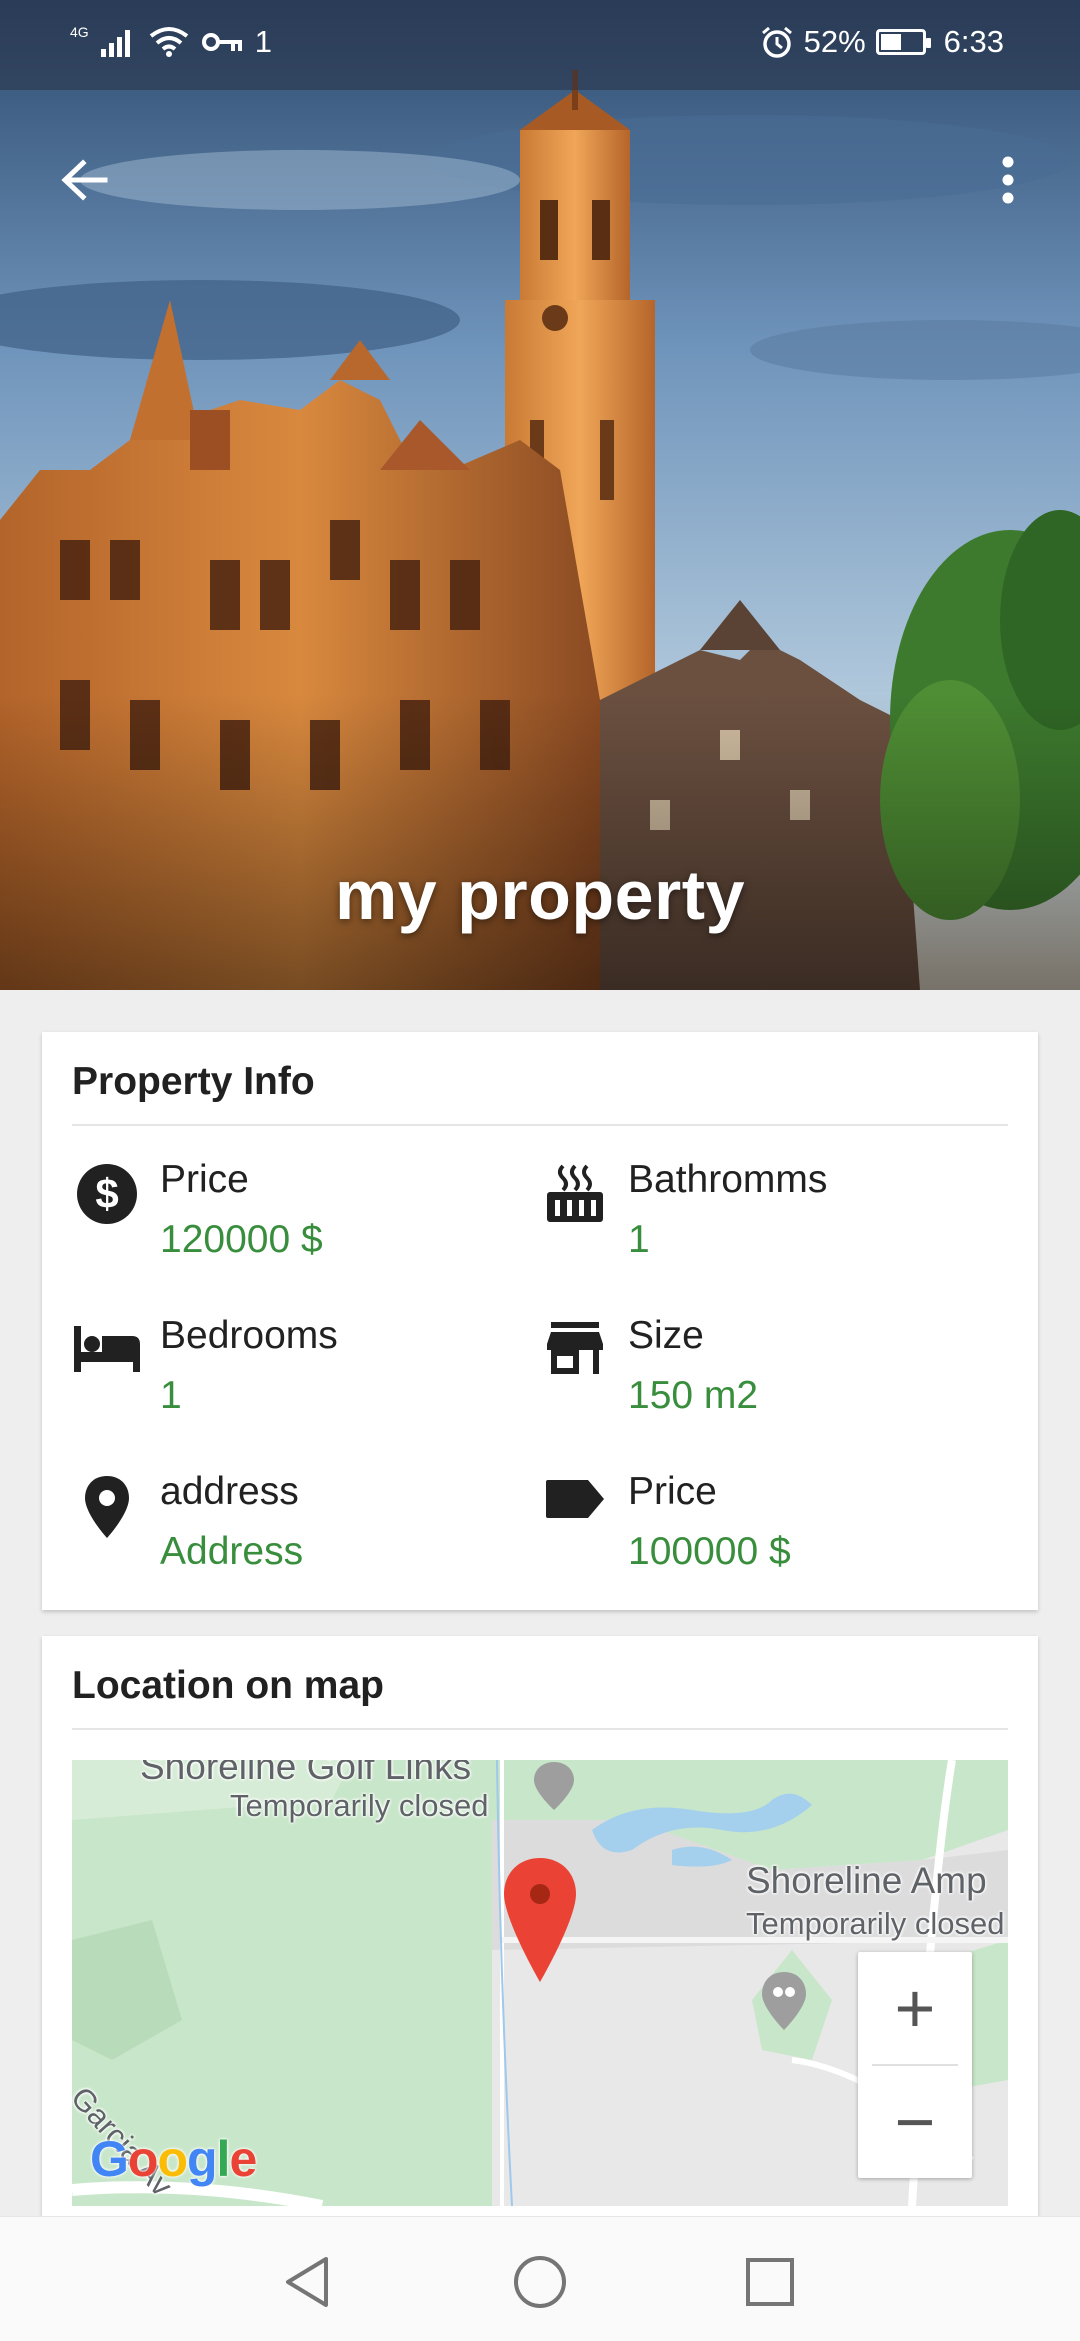 The width and height of the screenshot is (1080, 2341). I want to click on minus-icon: −, so click(915, 2122).